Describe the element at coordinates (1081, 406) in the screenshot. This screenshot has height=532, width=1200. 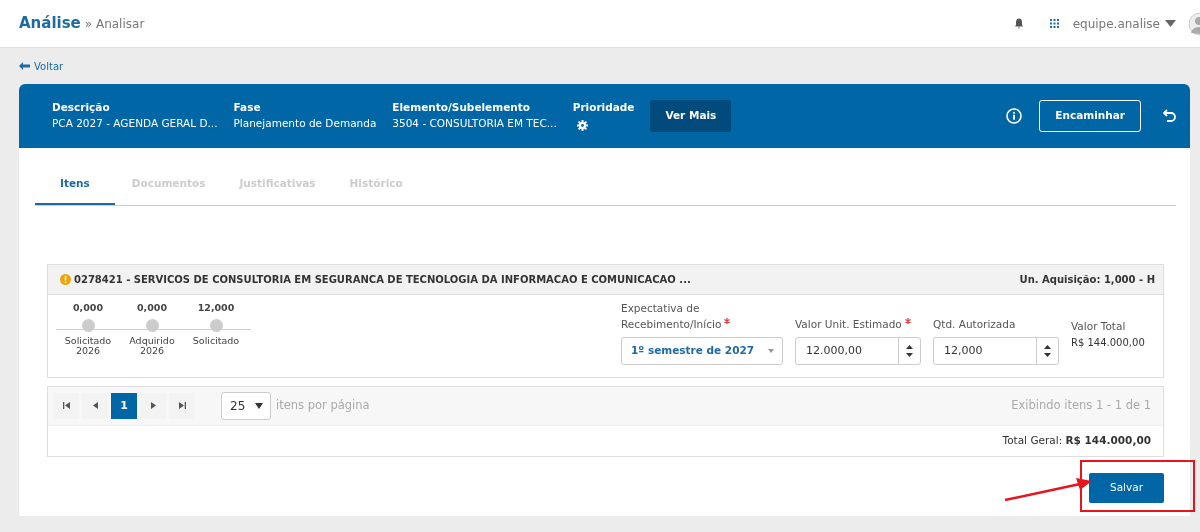
I see `items-summary: Exibindo itens 1 - 1 de 1` at that location.